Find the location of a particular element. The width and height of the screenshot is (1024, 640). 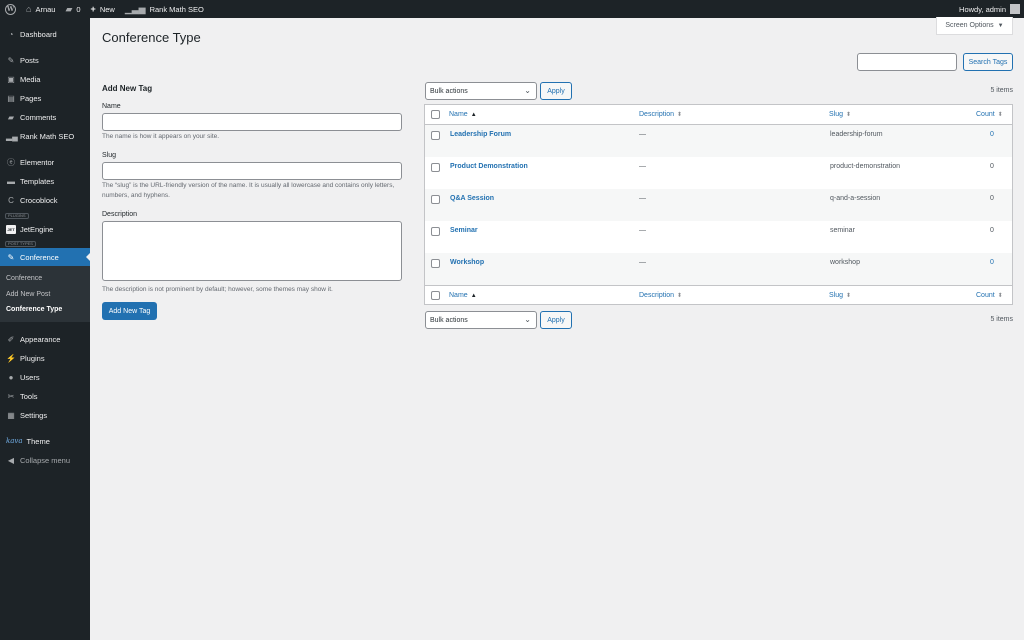

menu-tools: ✂ Tools is located at coordinates (45, 396).